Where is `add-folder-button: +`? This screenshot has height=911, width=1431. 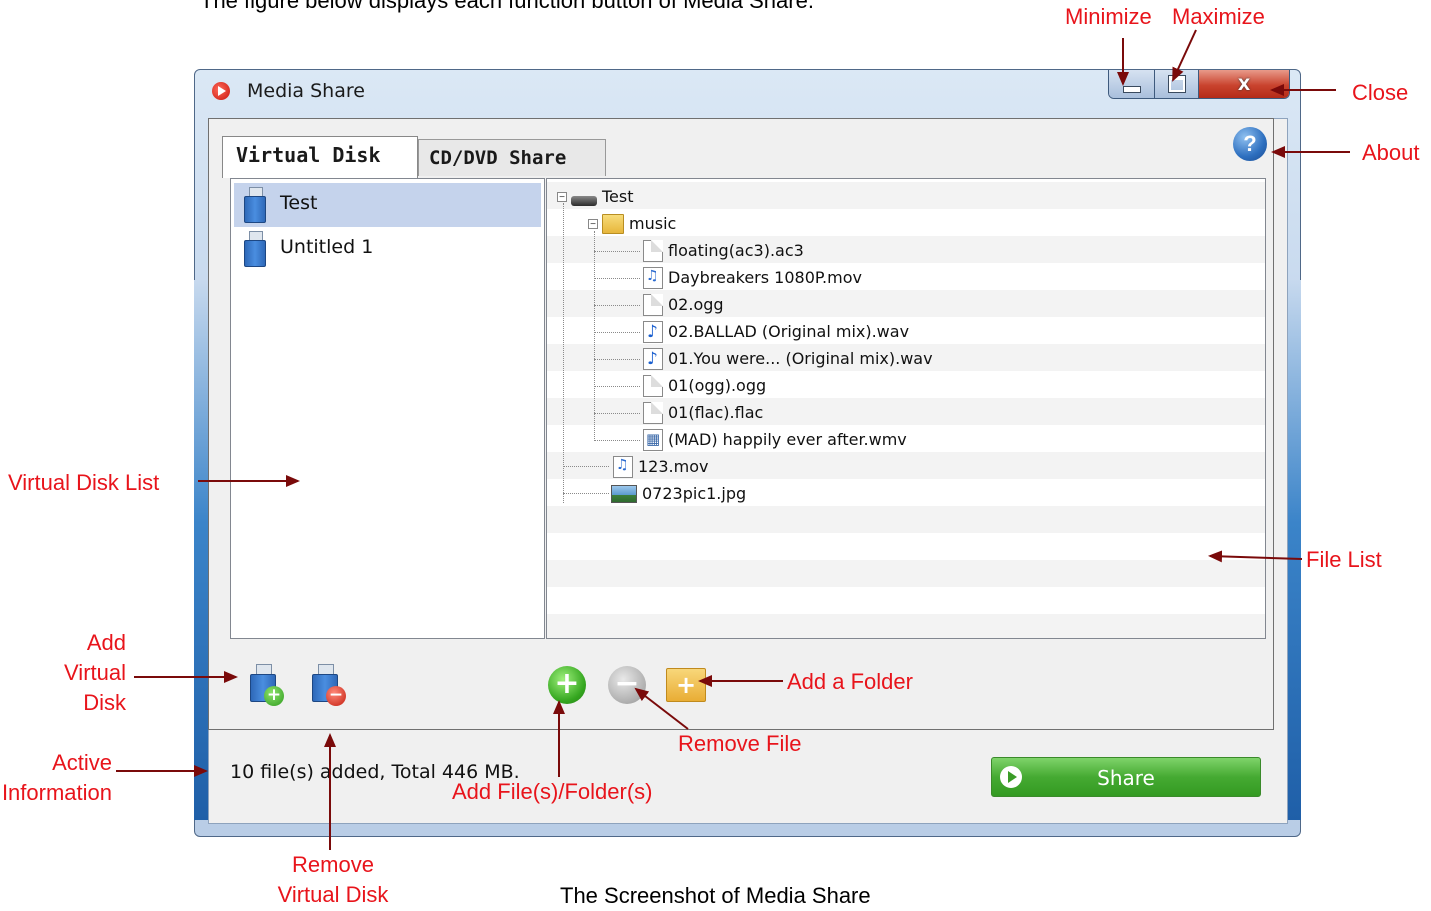 add-folder-button: + is located at coordinates (686, 685).